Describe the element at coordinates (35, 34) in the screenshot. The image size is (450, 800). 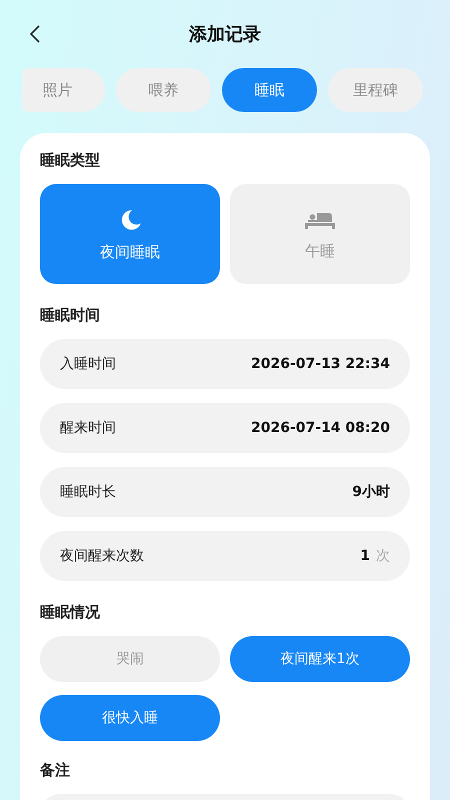
I see `back-icon` at that location.